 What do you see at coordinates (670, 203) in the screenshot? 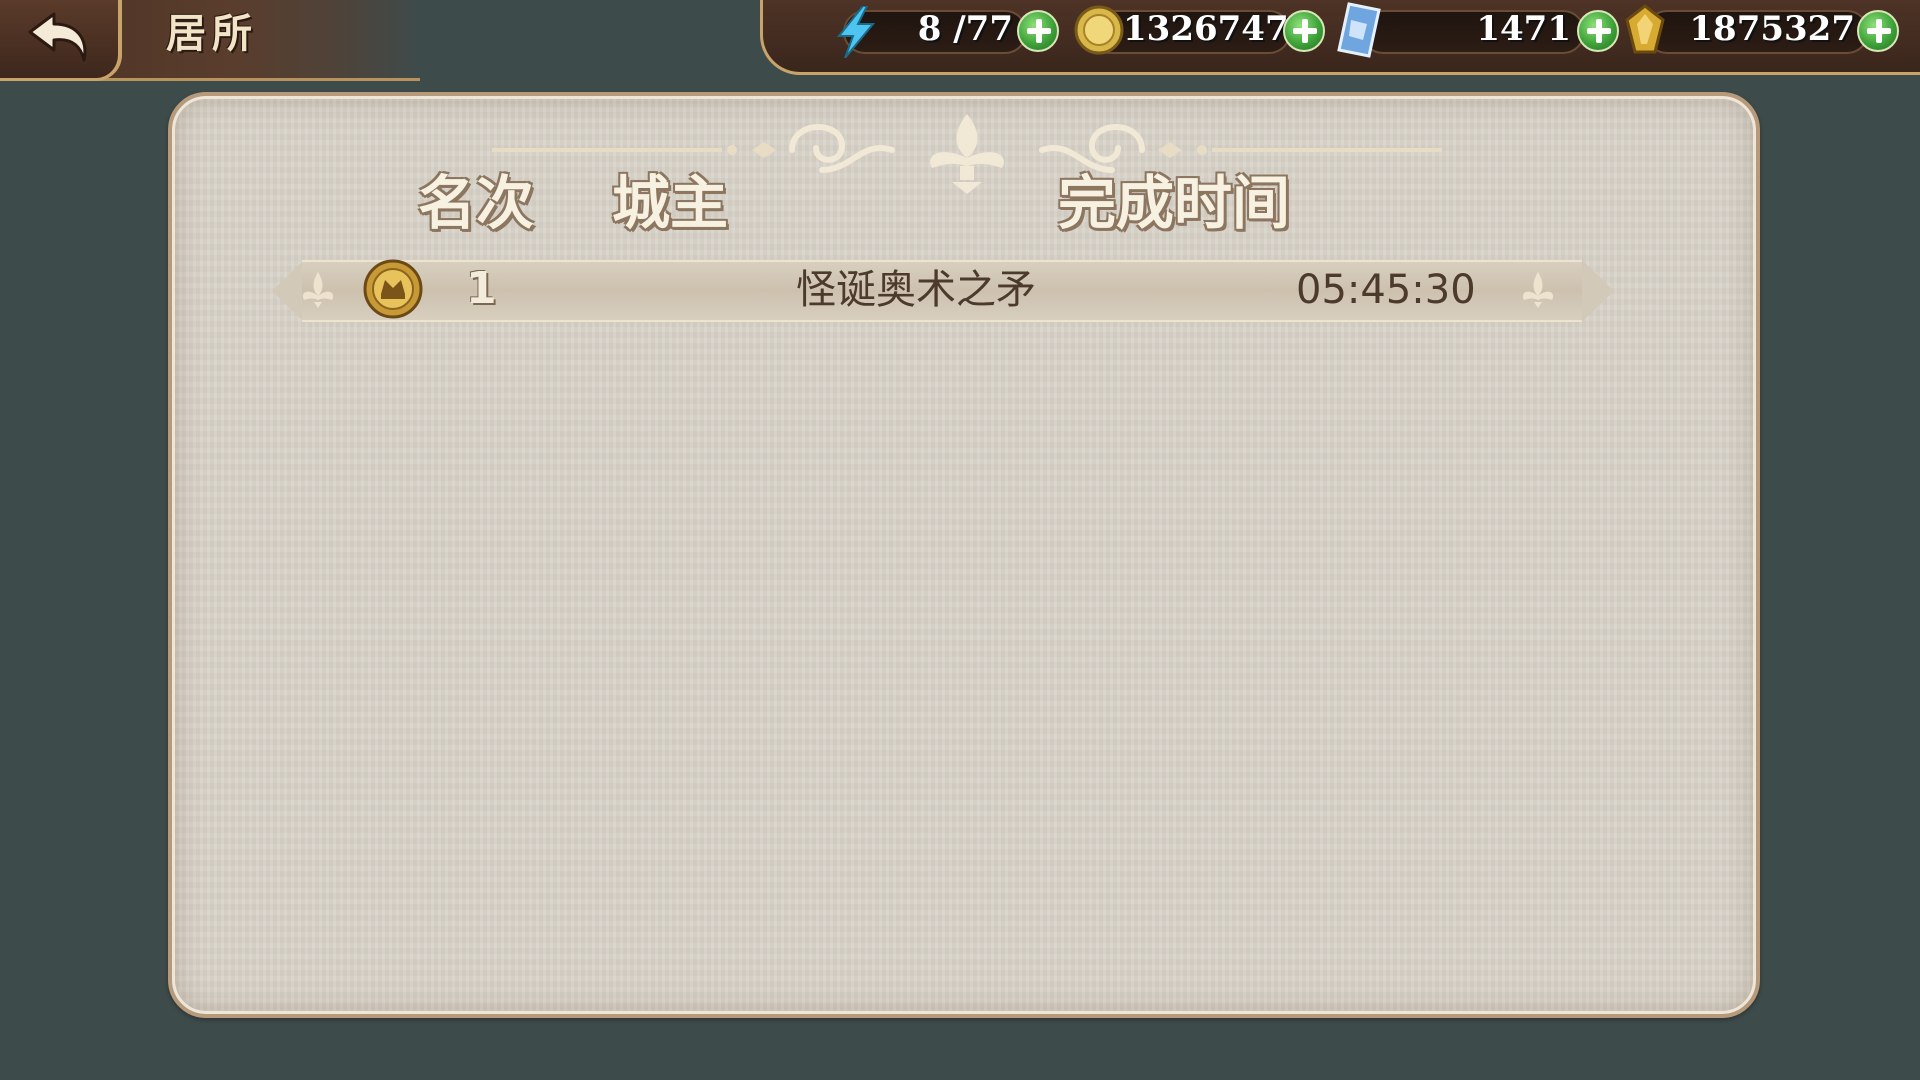
I see `column-header-lord: 城主` at bounding box center [670, 203].